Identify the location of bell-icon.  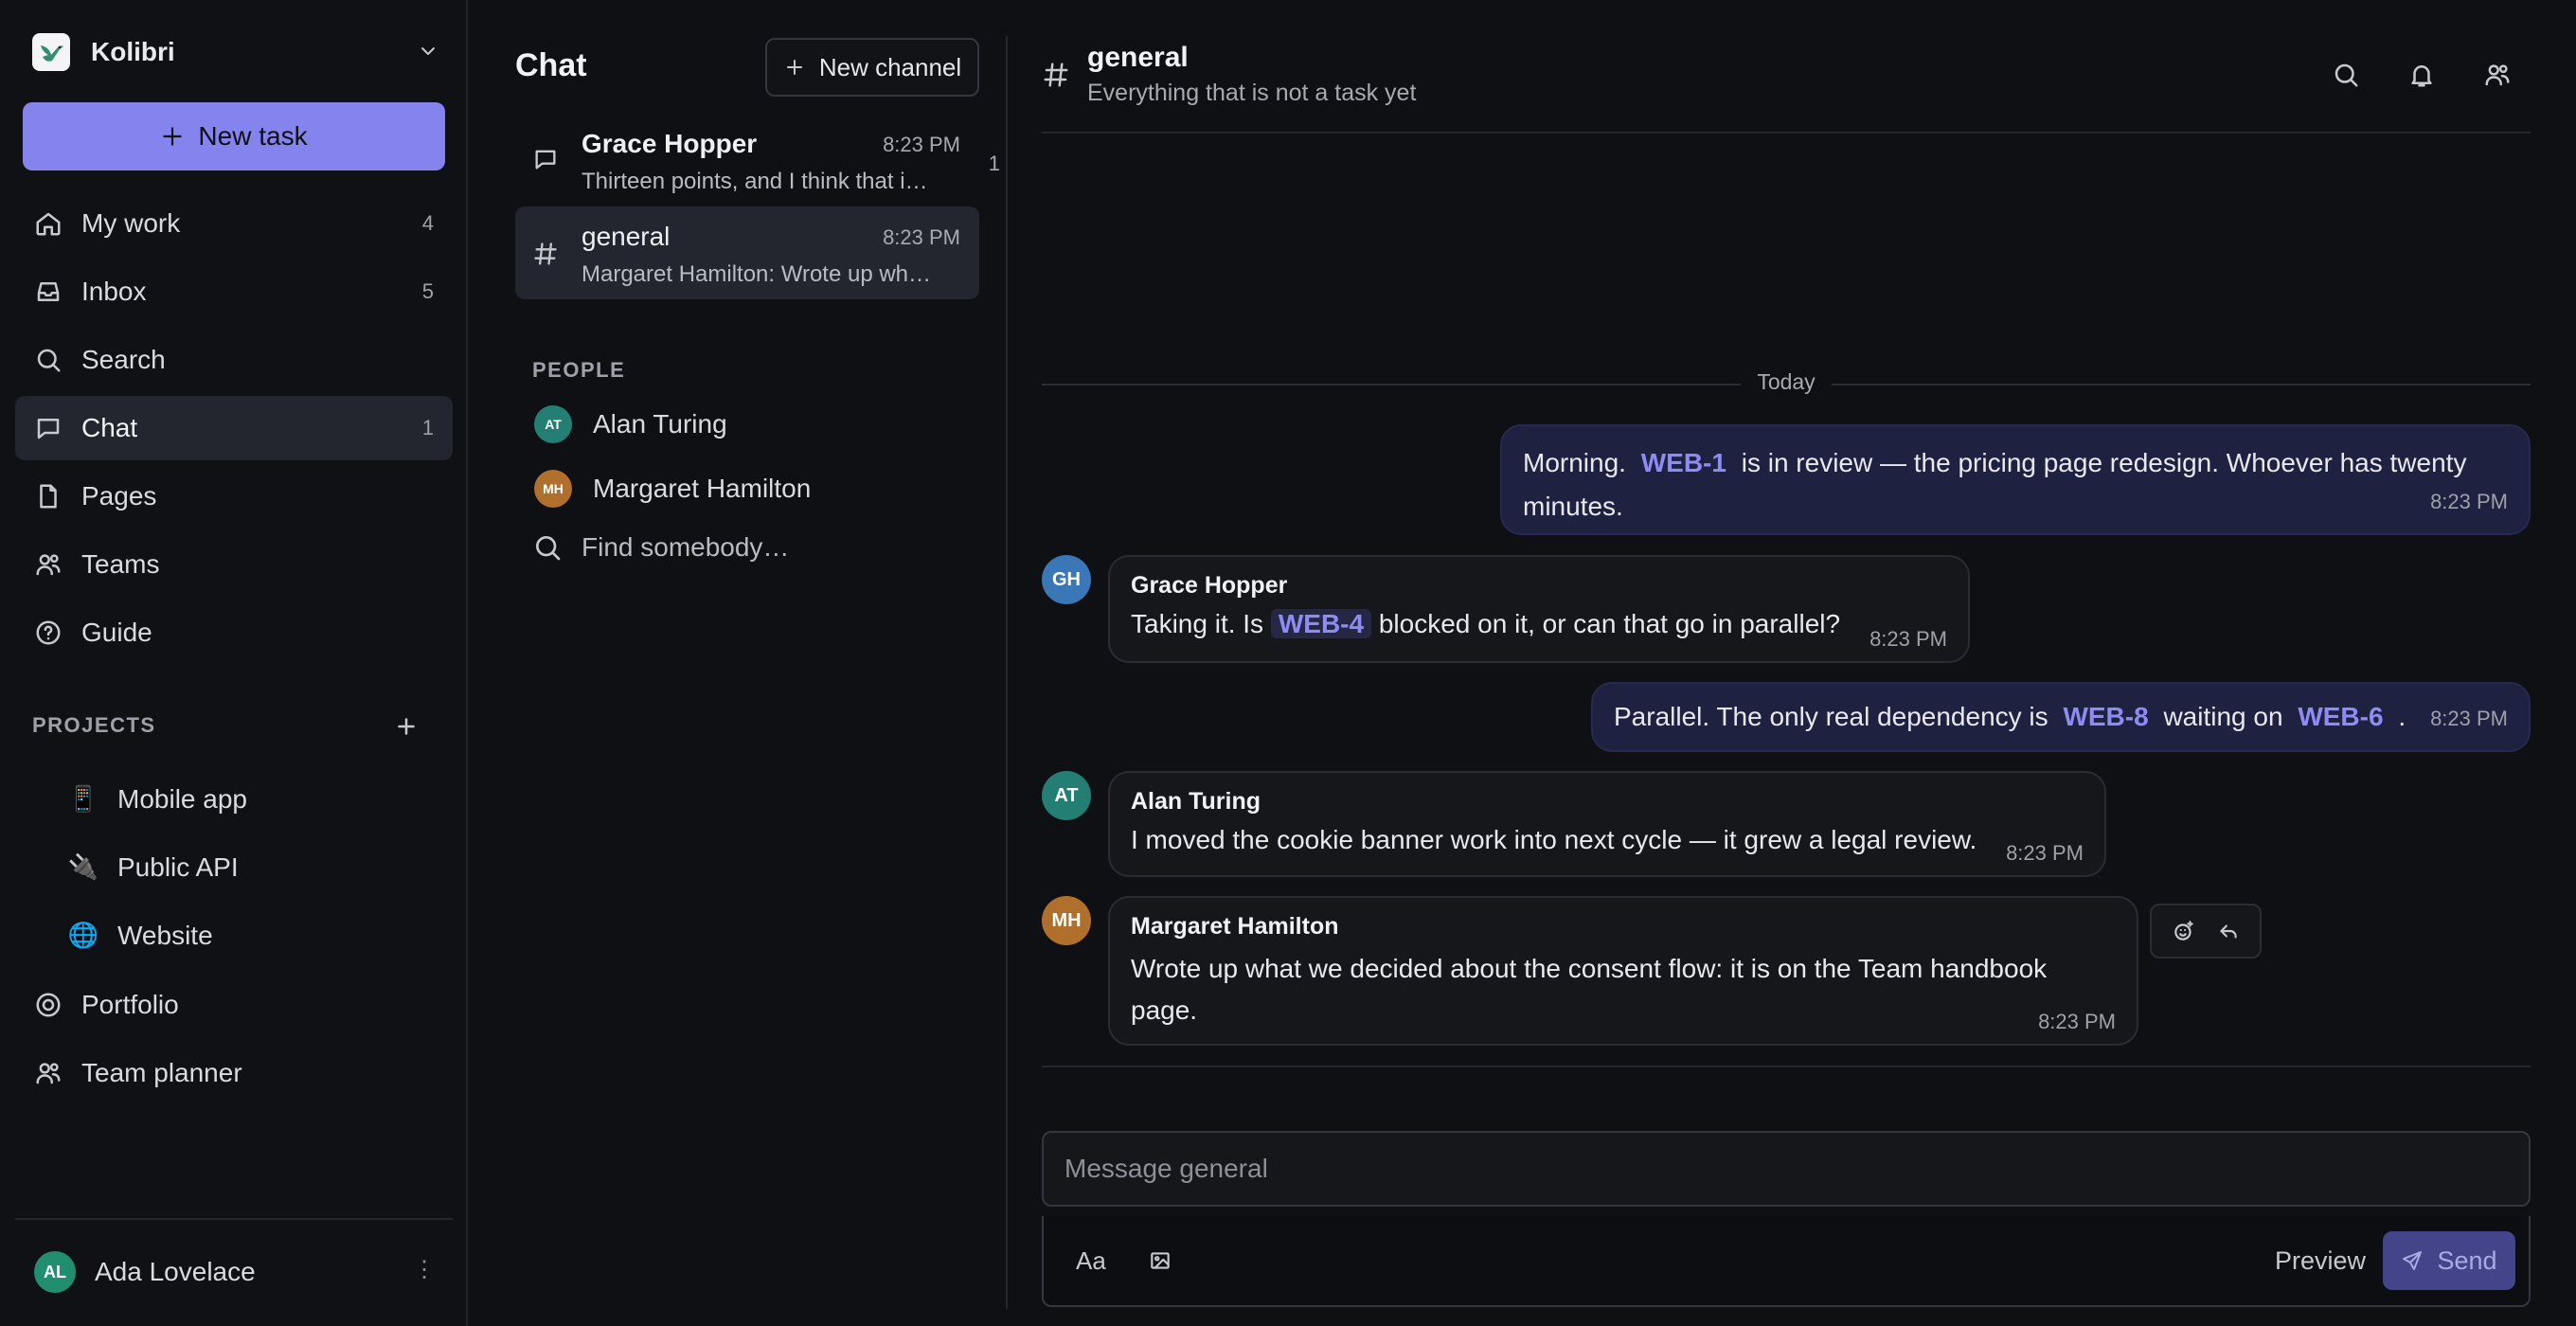
(2421, 75).